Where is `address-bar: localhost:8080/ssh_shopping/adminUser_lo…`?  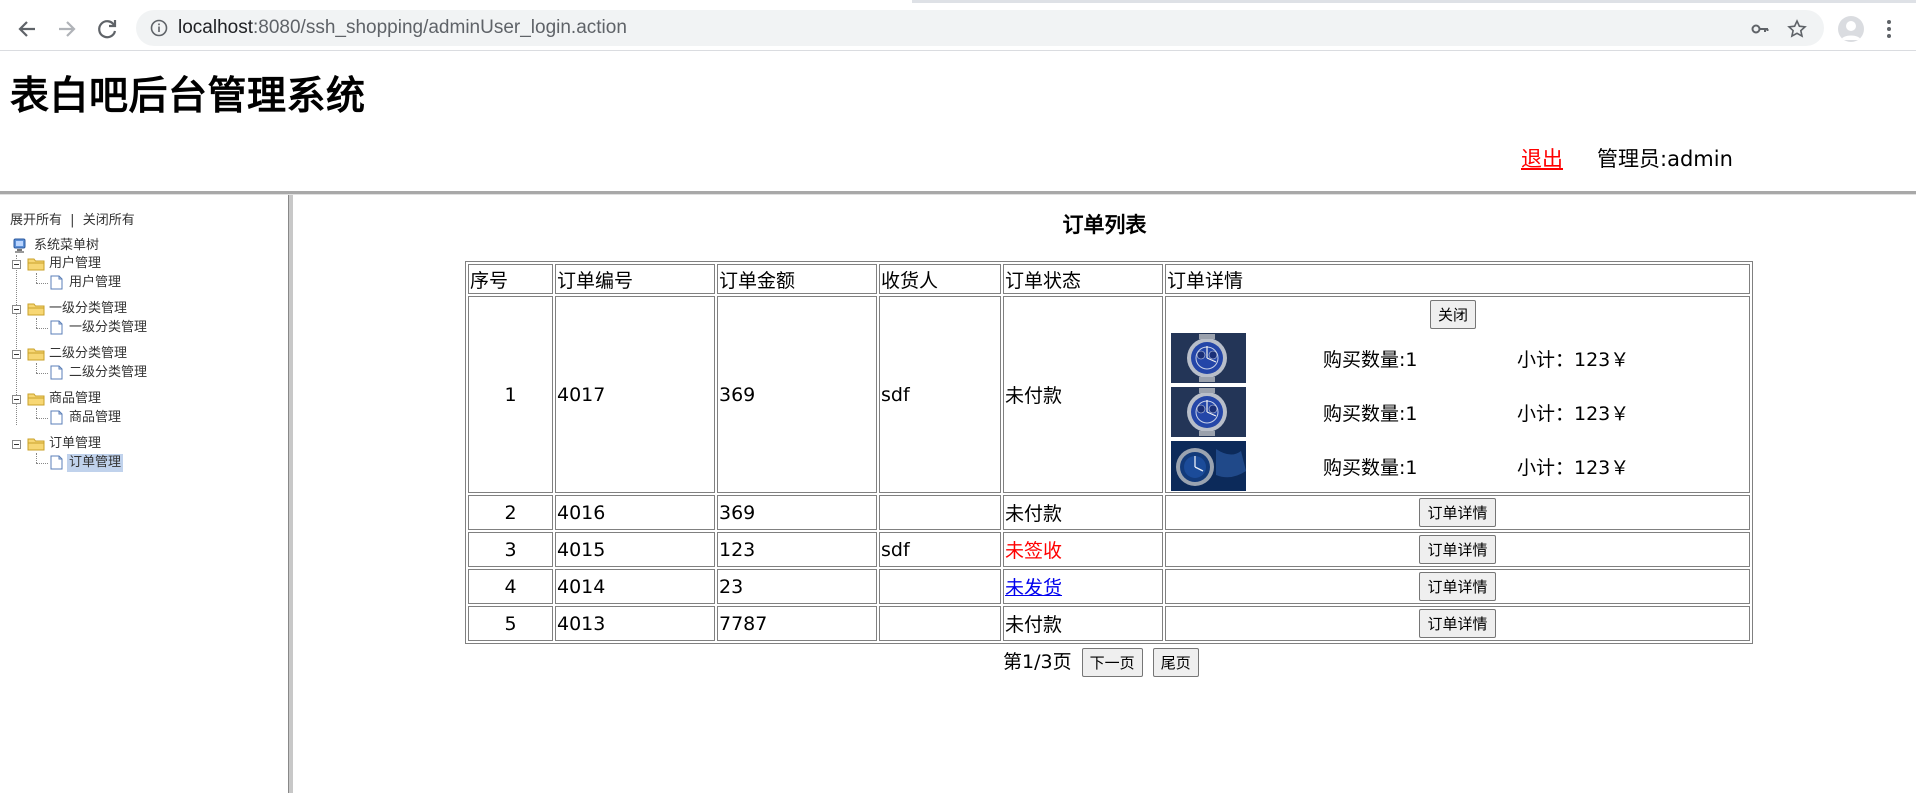
address-bar: localhost:8080/ssh_shopping/adminUser_lo… is located at coordinates (980, 28).